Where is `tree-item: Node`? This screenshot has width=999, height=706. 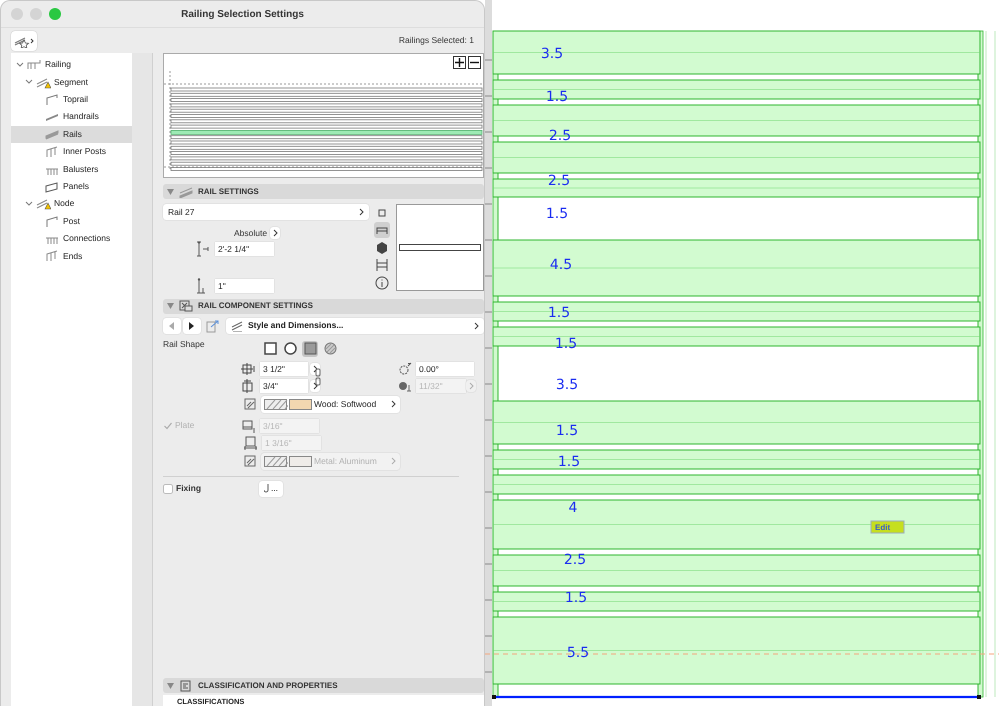 tree-item: Node is located at coordinates (71, 204).